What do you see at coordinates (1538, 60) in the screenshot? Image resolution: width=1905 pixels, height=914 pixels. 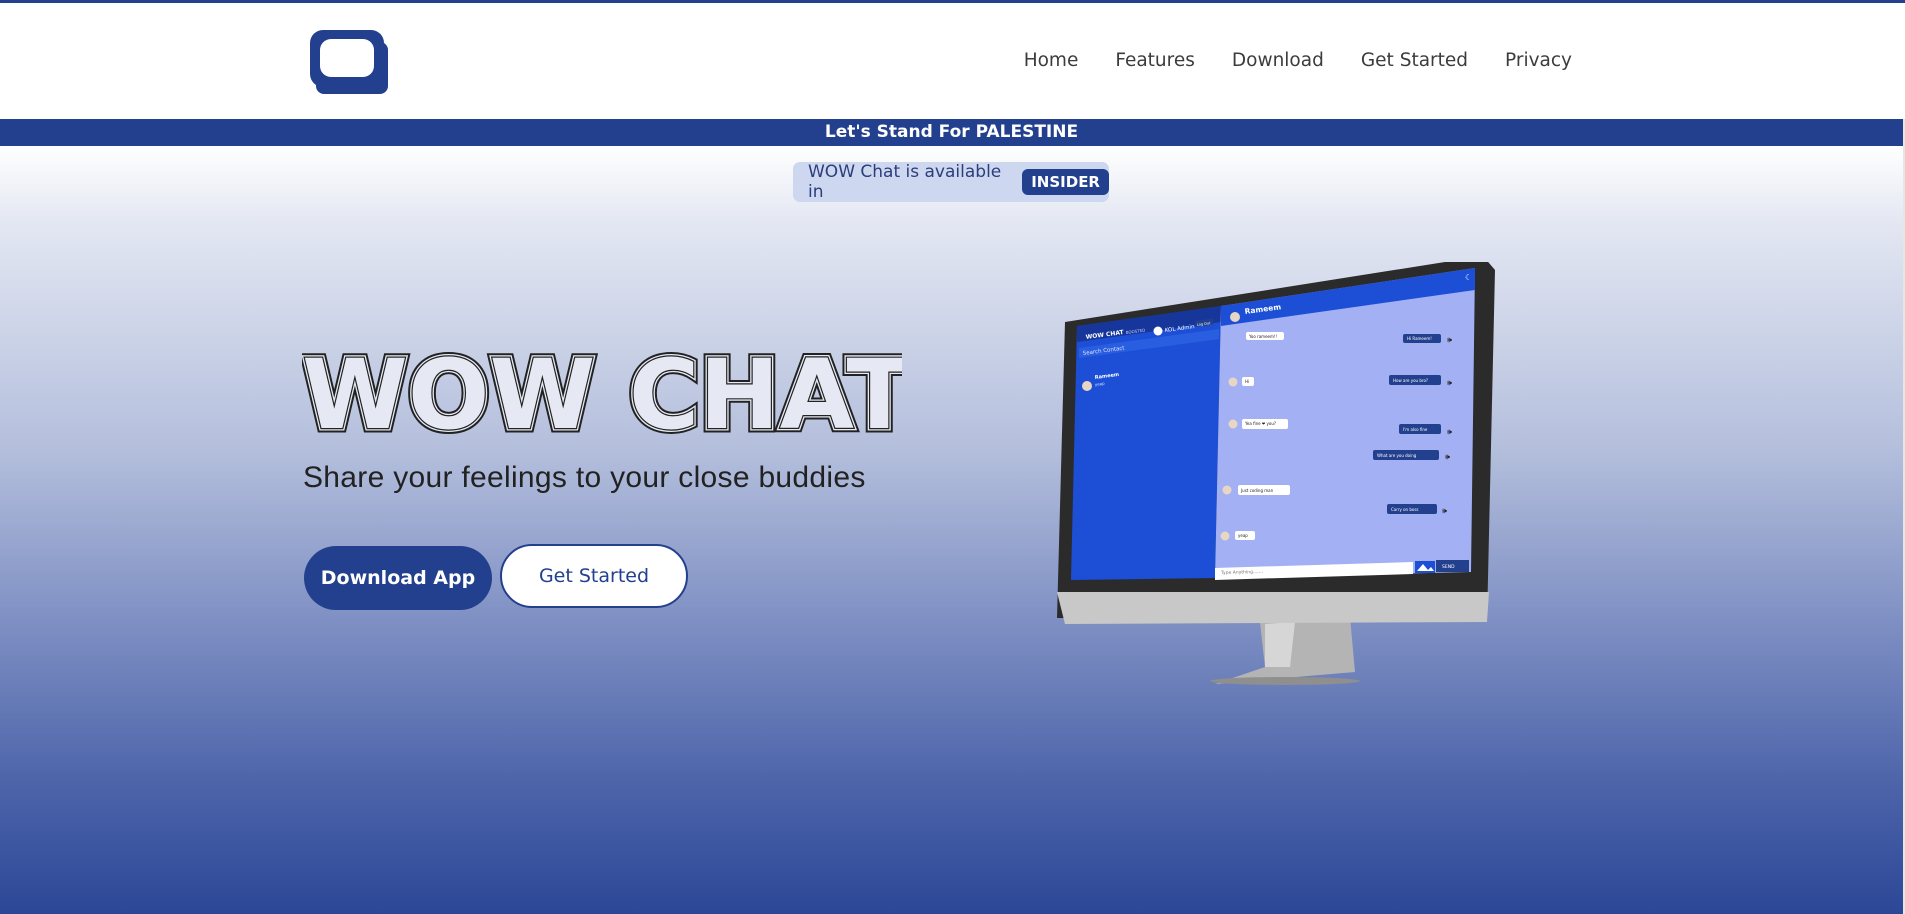 I see `nav-privacy: Privacy` at bounding box center [1538, 60].